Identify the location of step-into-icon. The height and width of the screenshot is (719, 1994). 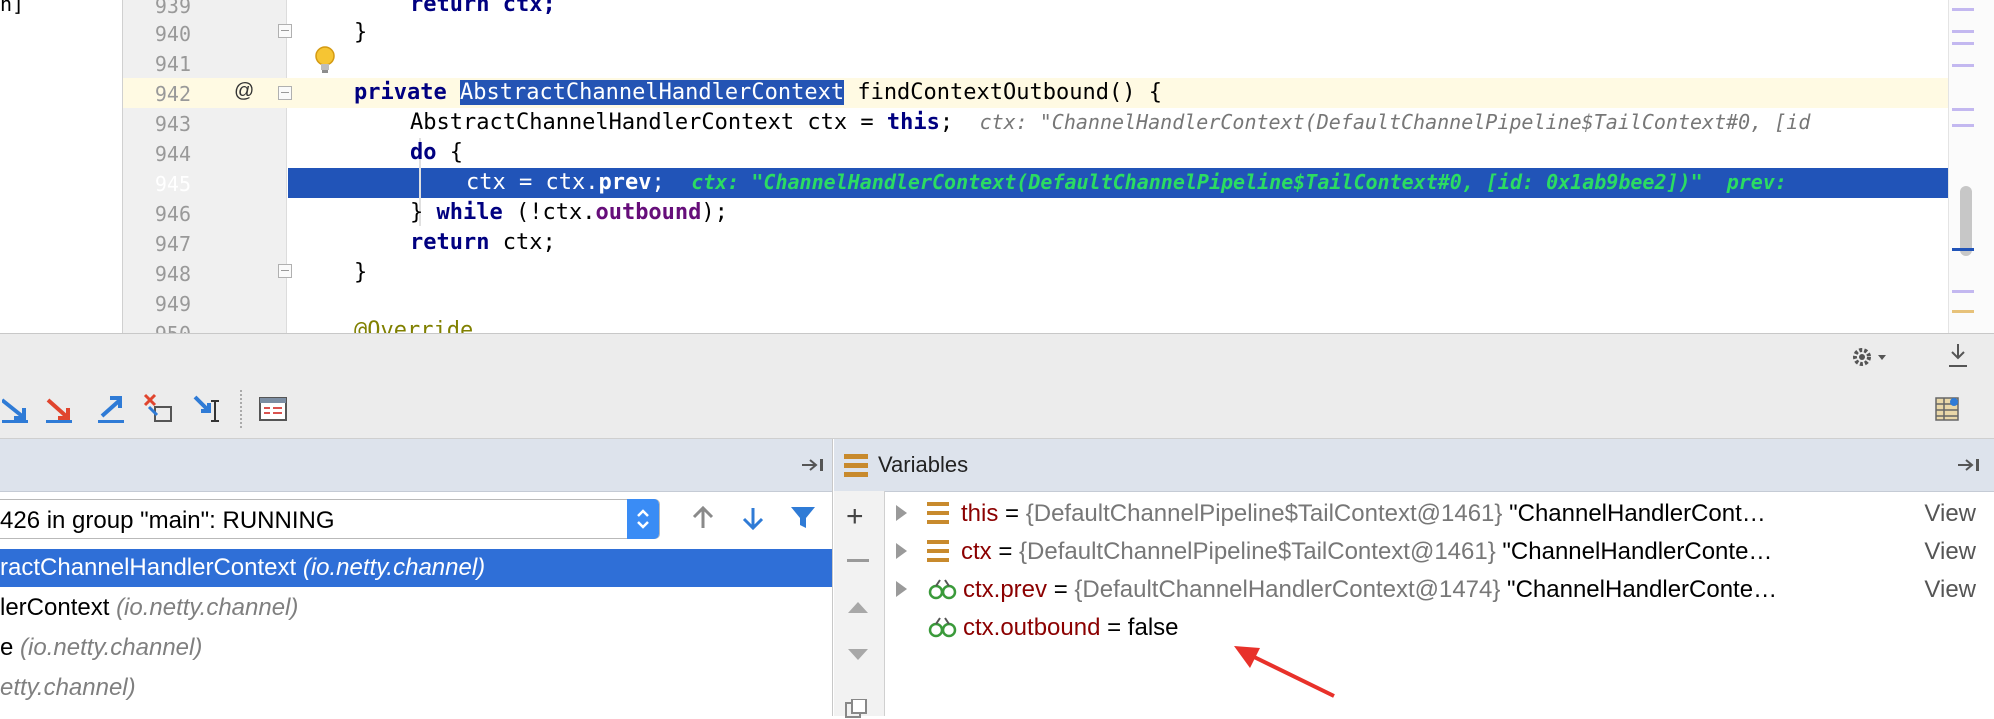
(15, 410).